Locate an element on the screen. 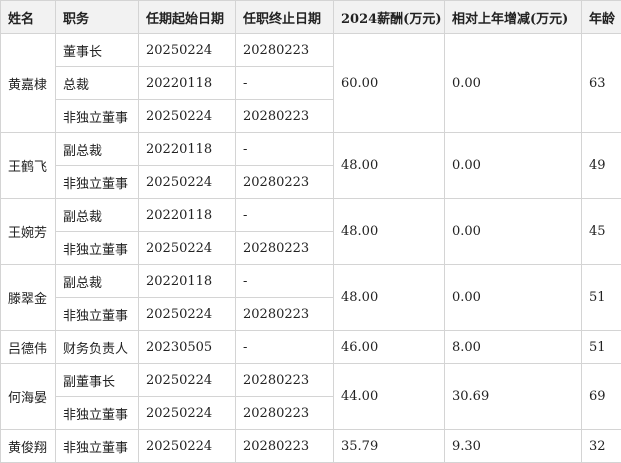  executive-salary: 46.00 is located at coordinates (389, 347).